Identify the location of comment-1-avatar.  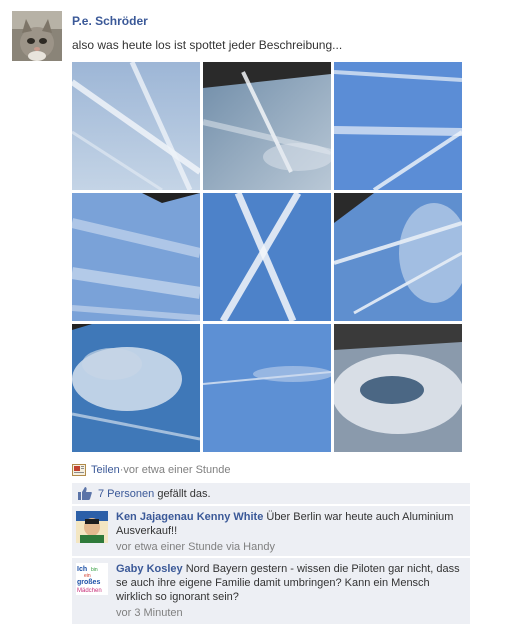
(92, 527).